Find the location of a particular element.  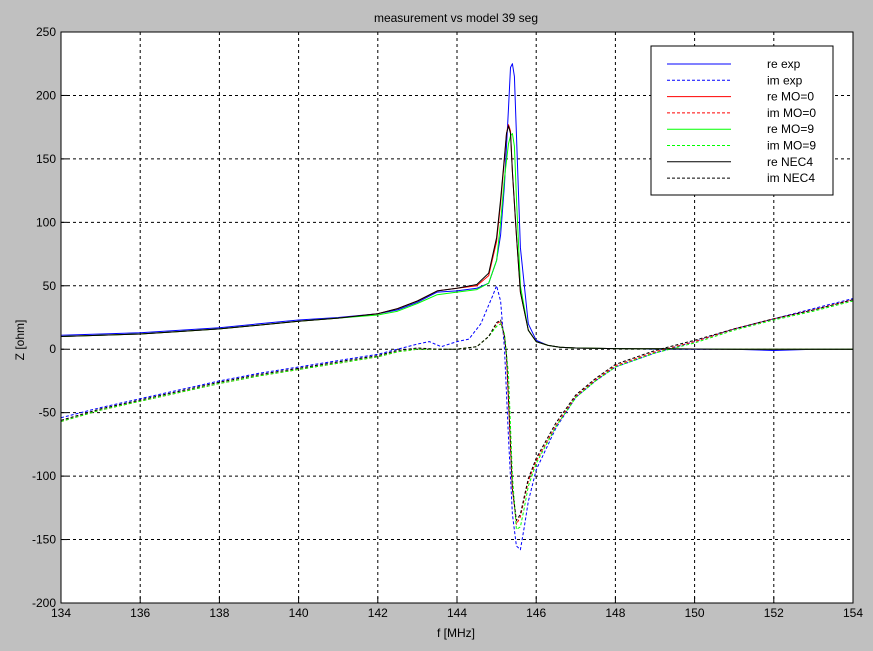

x-tick-label: 138 is located at coordinates (219, 613).